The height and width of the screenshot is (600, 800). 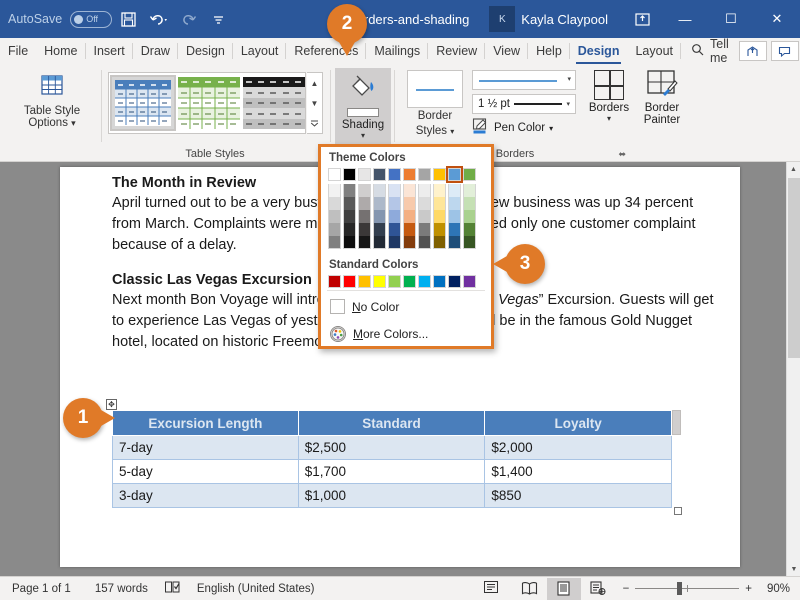 I want to click on more-table-styles-icon, so click(x=314, y=123).